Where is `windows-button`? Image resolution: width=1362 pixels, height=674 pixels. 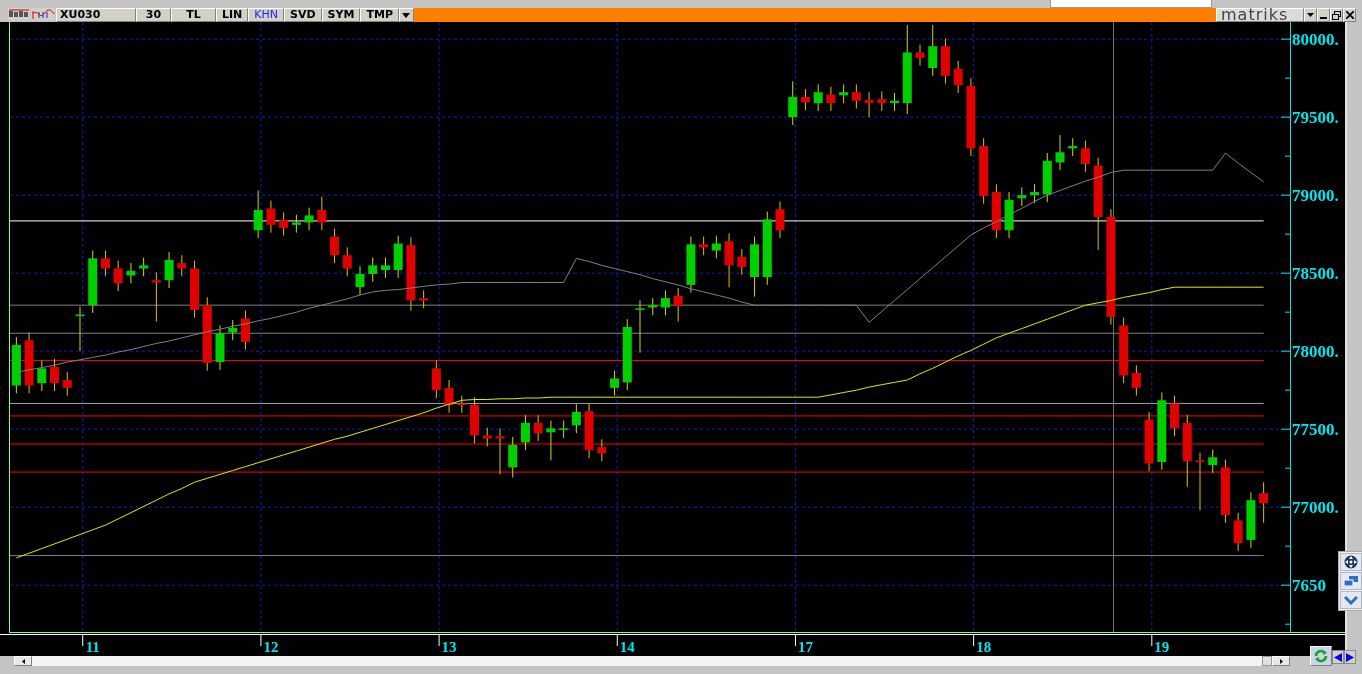
windows-button is located at coordinates (1351, 581).